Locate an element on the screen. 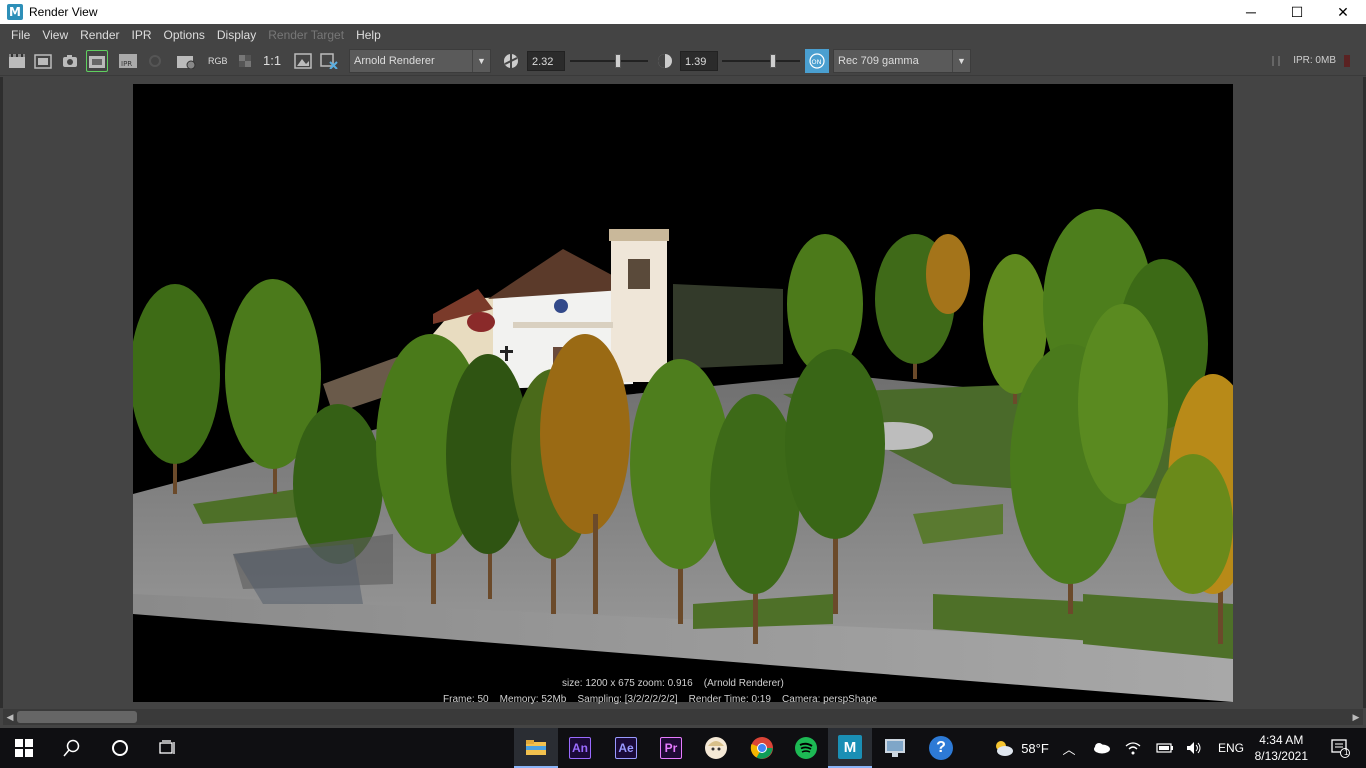  menu-help: Help is located at coordinates (368, 35).